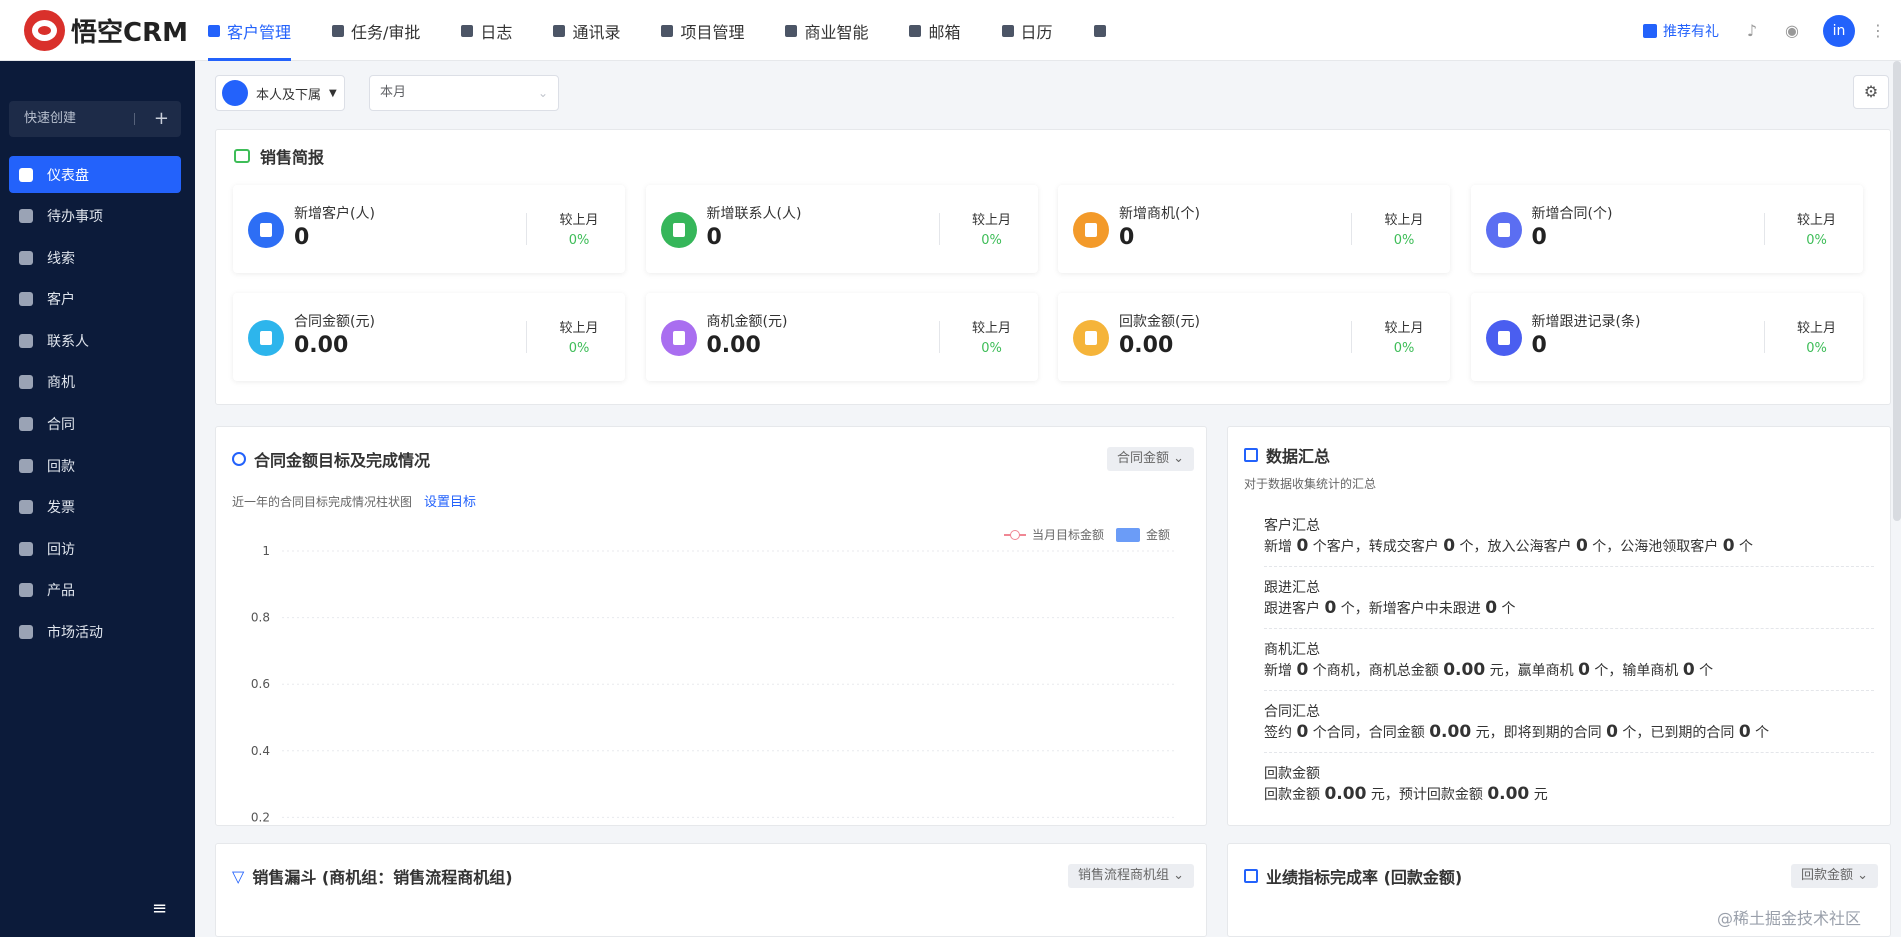 This screenshot has height=937, width=1901. What do you see at coordinates (334, 322) in the screenshot?
I see `stat-label: 合同金额(元)` at bounding box center [334, 322].